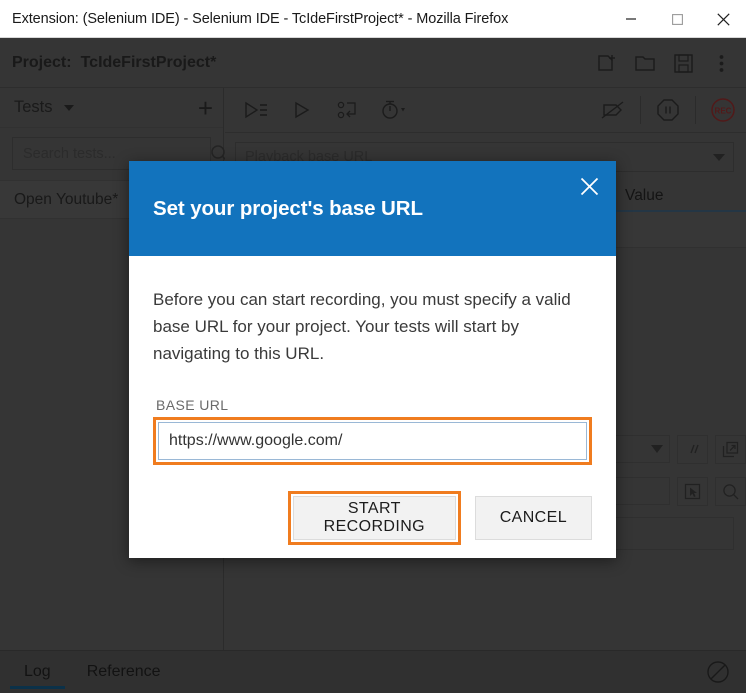 This screenshot has width=746, height=693. What do you see at coordinates (533, 518) in the screenshot?
I see `cancel-button: CANCEL` at bounding box center [533, 518].